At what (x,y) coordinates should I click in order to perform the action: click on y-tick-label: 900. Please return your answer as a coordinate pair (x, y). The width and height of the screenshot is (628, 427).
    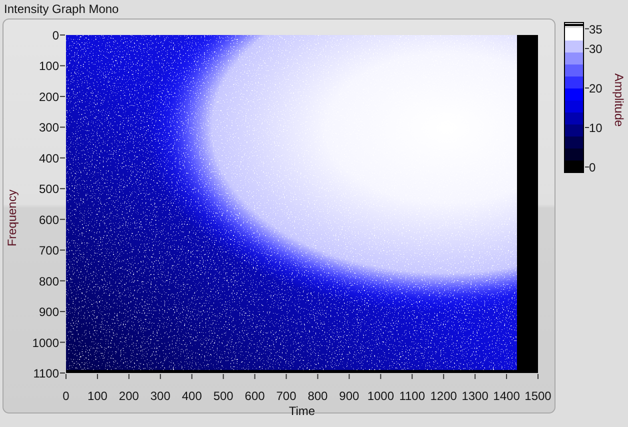
    Looking at the image, I should click on (48, 312).